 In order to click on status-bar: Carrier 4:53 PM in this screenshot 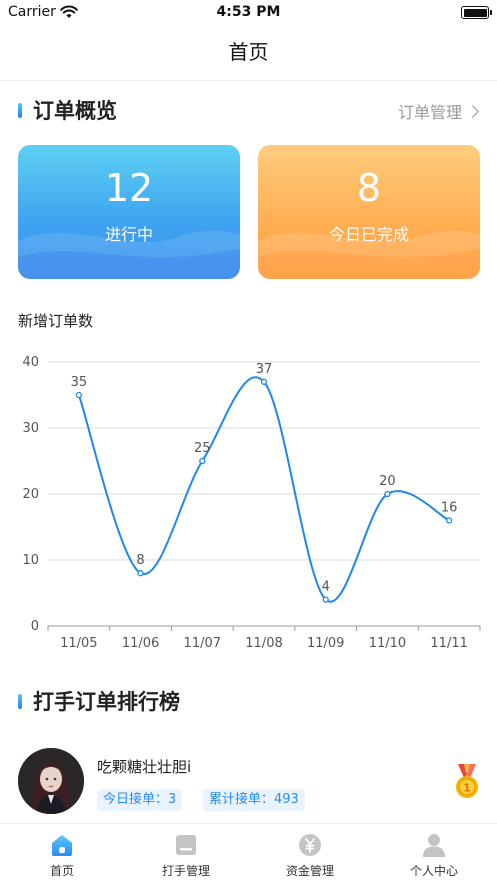, I will do `click(248, 13)`.